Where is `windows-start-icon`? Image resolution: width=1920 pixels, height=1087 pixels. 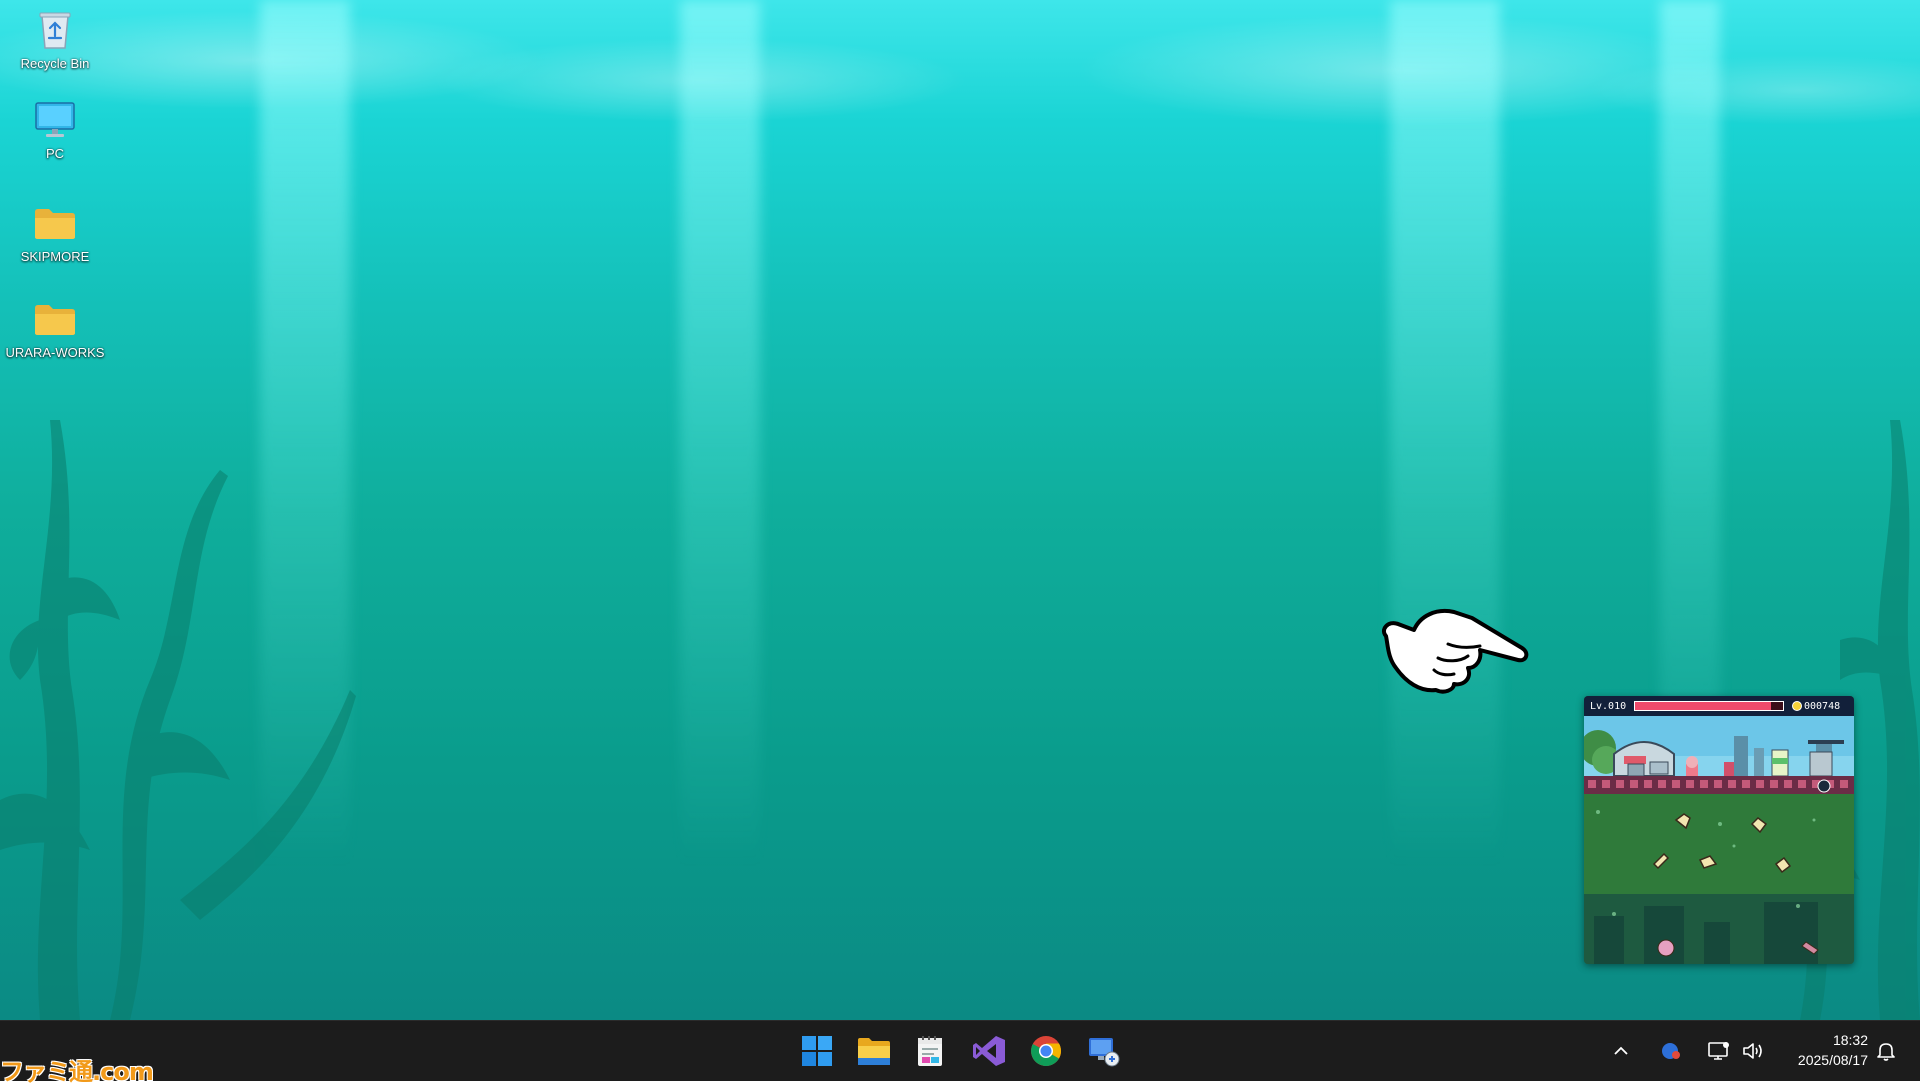
windows-start-icon is located at coordinates (817, 1051).